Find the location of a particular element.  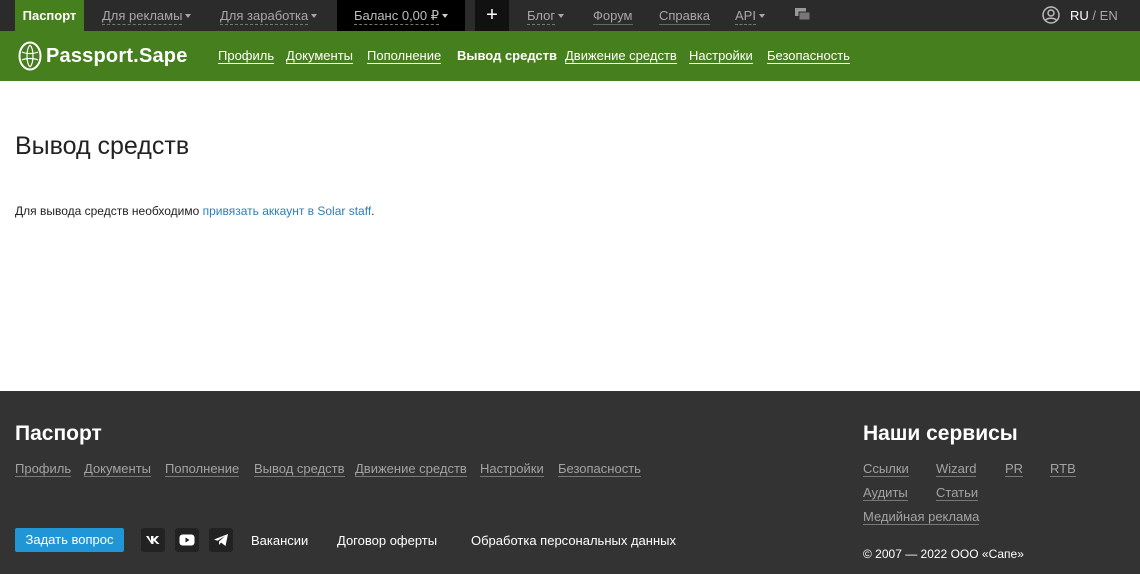

link-bind-solar-staff: привязать аккаунт в Solar staff is located at coordinates (287, 211).